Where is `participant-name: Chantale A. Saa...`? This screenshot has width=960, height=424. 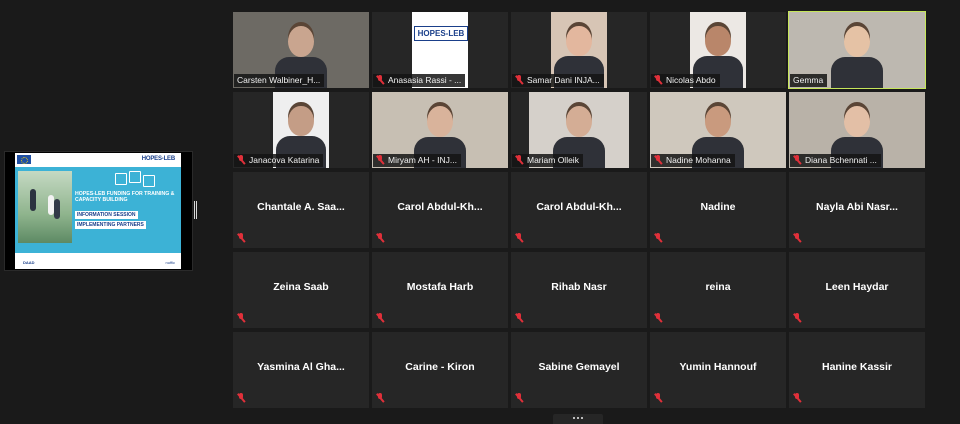 participant-name: Chantale A. Saa... is located at coordinates (301, 207).